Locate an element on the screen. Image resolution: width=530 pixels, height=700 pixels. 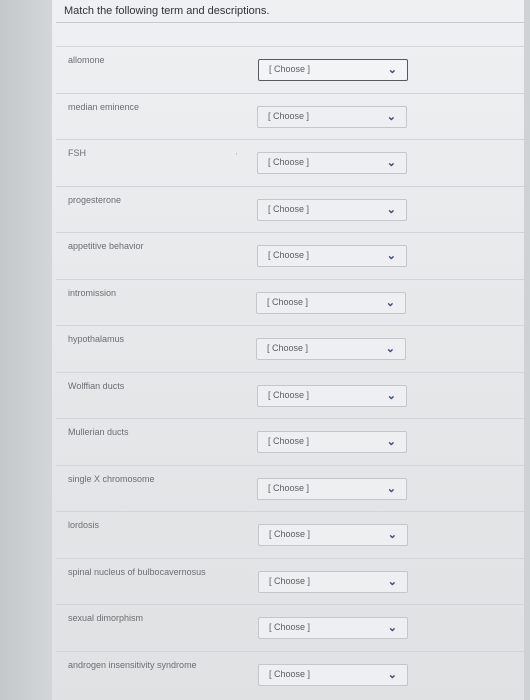
term-label: intromission is located at coordinates (92, 292).